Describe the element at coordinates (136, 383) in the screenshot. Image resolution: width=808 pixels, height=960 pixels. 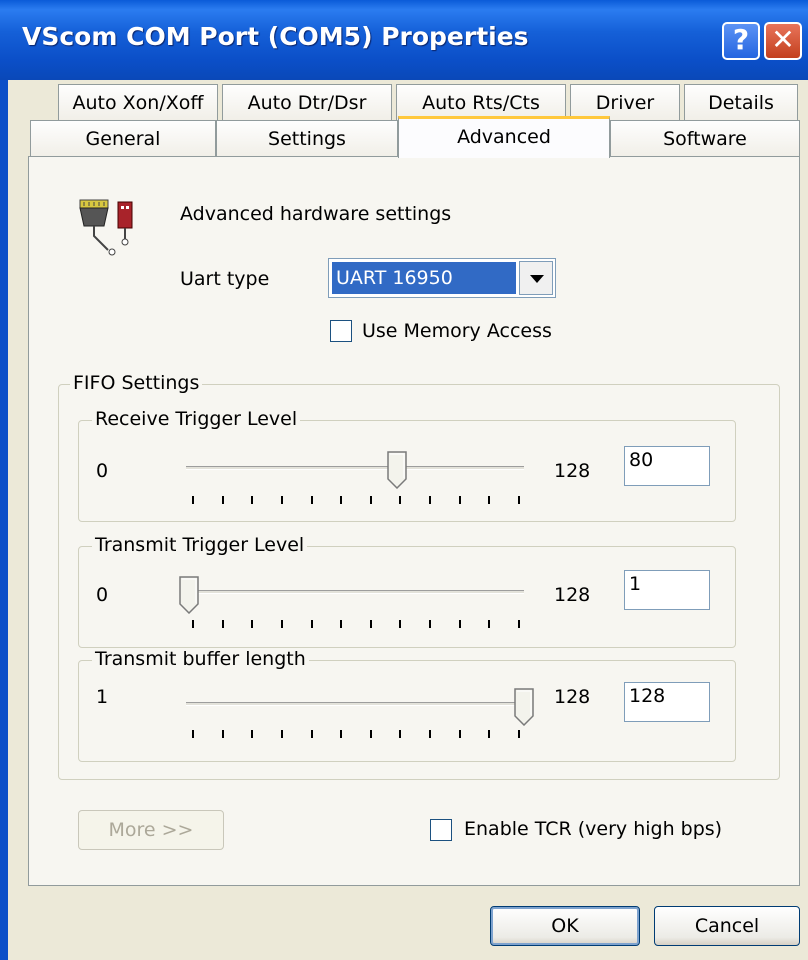
I see `fifo-settings-title: FIFO Settings` at that location.